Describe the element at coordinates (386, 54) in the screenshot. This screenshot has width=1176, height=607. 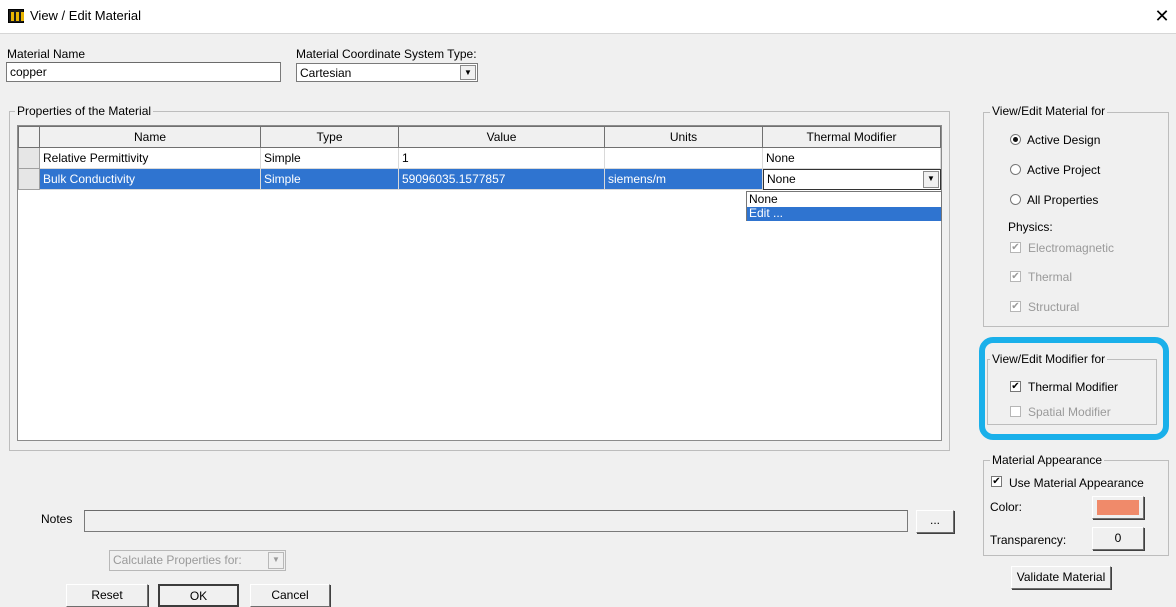
I see `coord-system-label: Material Coordinate System Type:` at that location.